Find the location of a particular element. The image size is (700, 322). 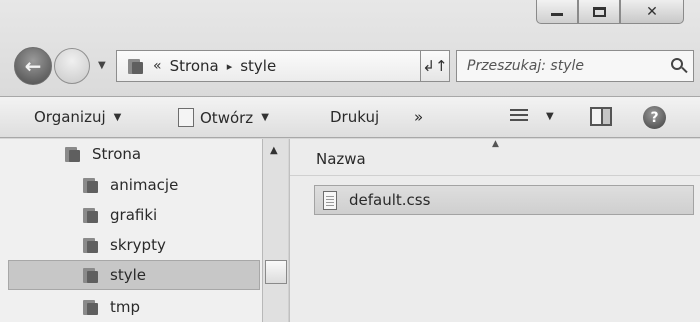

css-file-icon is located at coordinates (330, 200).